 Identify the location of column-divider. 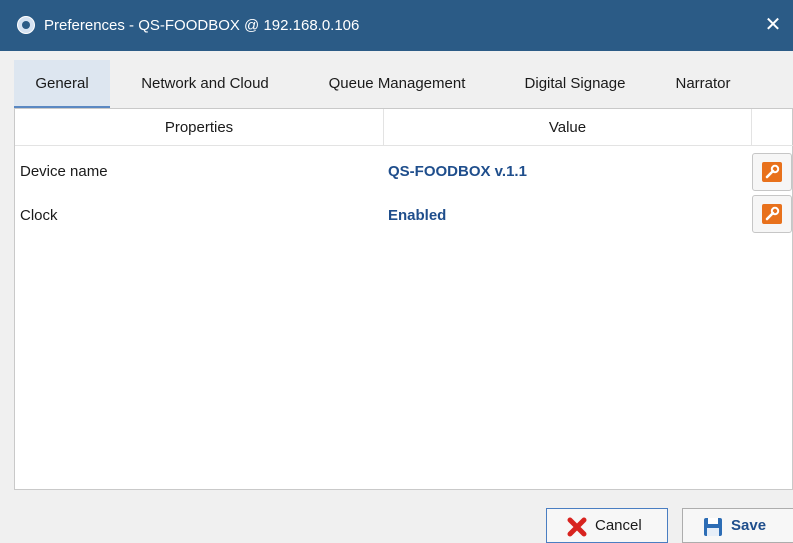
(751, 127).